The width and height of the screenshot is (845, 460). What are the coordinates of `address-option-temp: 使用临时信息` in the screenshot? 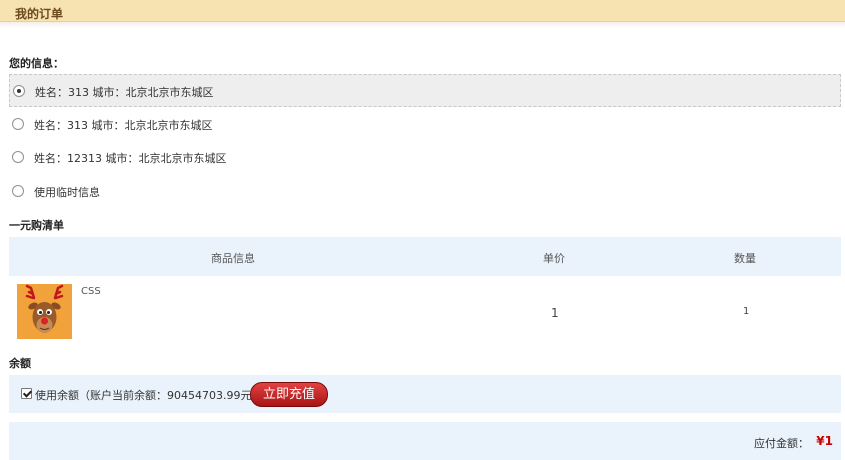 It's located at (425, 191).